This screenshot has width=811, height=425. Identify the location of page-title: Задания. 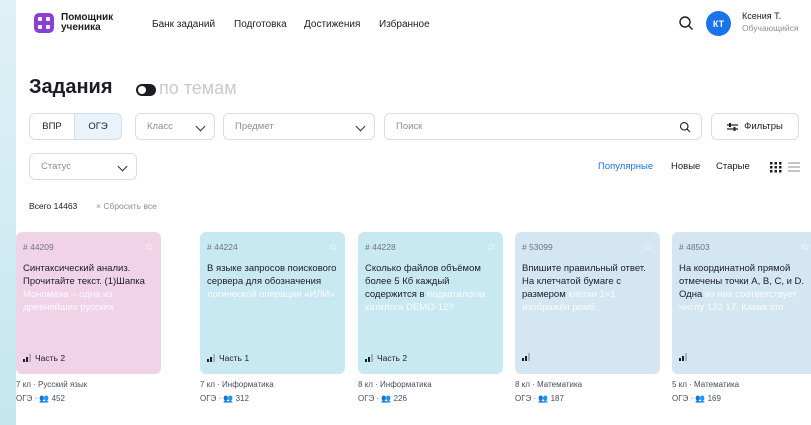
(71, 87).